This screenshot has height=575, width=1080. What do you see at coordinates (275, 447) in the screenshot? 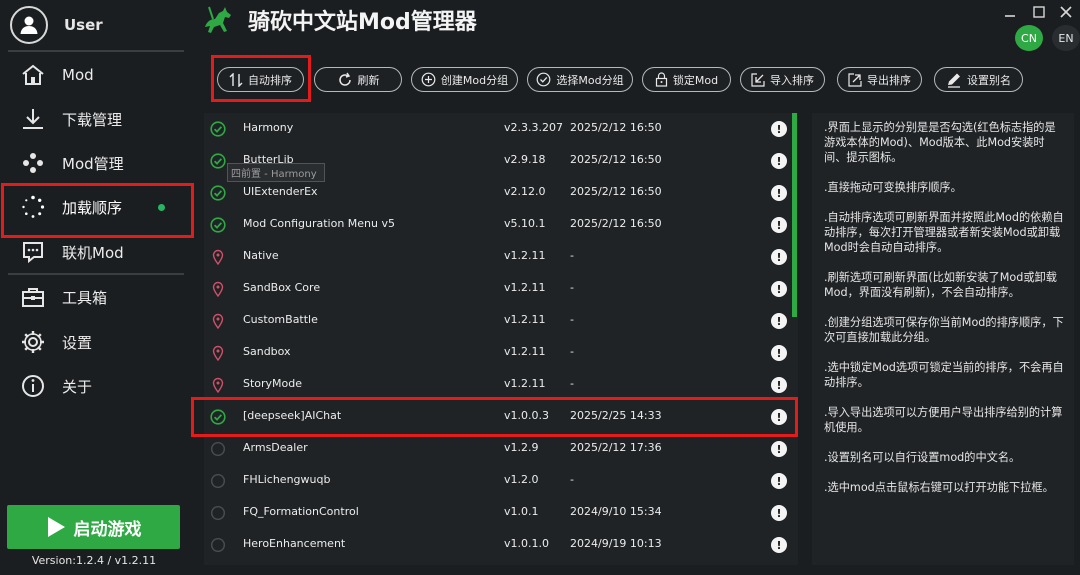
I see `mod-name: ArmsDealer` at bounding box center [275, 447].